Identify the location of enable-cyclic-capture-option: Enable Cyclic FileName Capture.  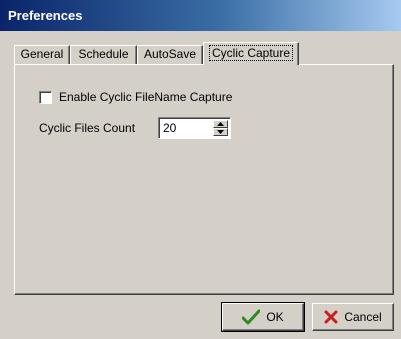
(135, 97).